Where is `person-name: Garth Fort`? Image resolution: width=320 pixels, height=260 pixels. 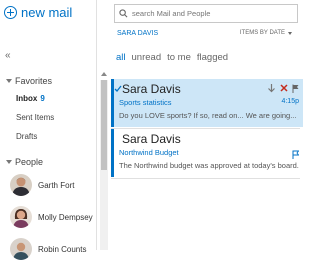 person-name: Garth Fort is located at coordinates (56, 185).